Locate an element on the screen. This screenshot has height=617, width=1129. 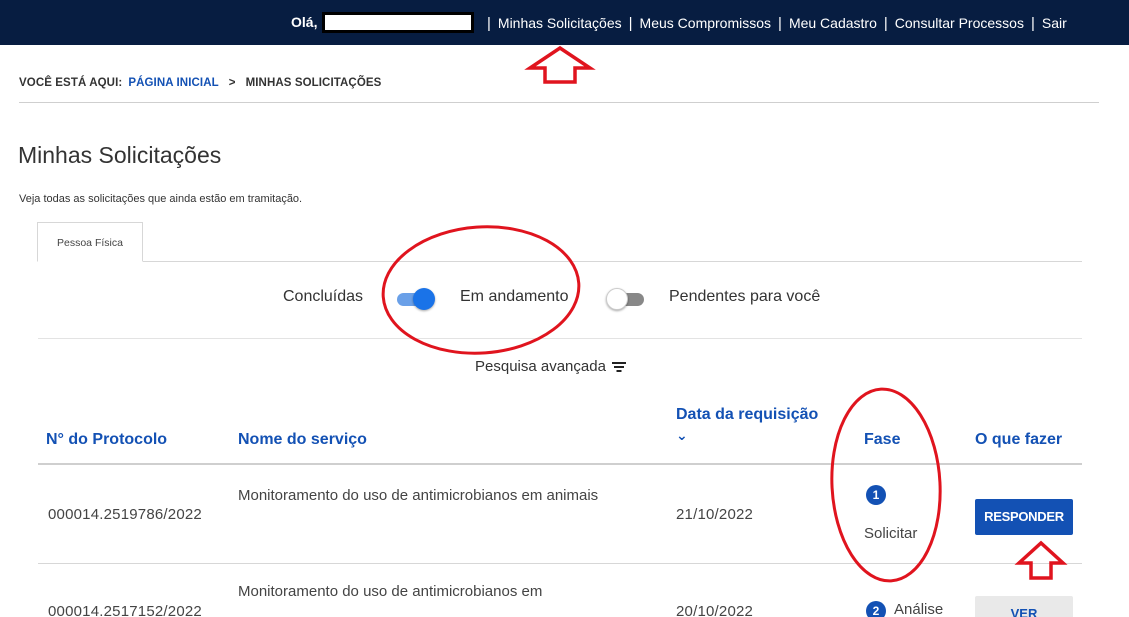
nav-meus-compromissos: Meus Compromissos is located at coordinates (705, 23).